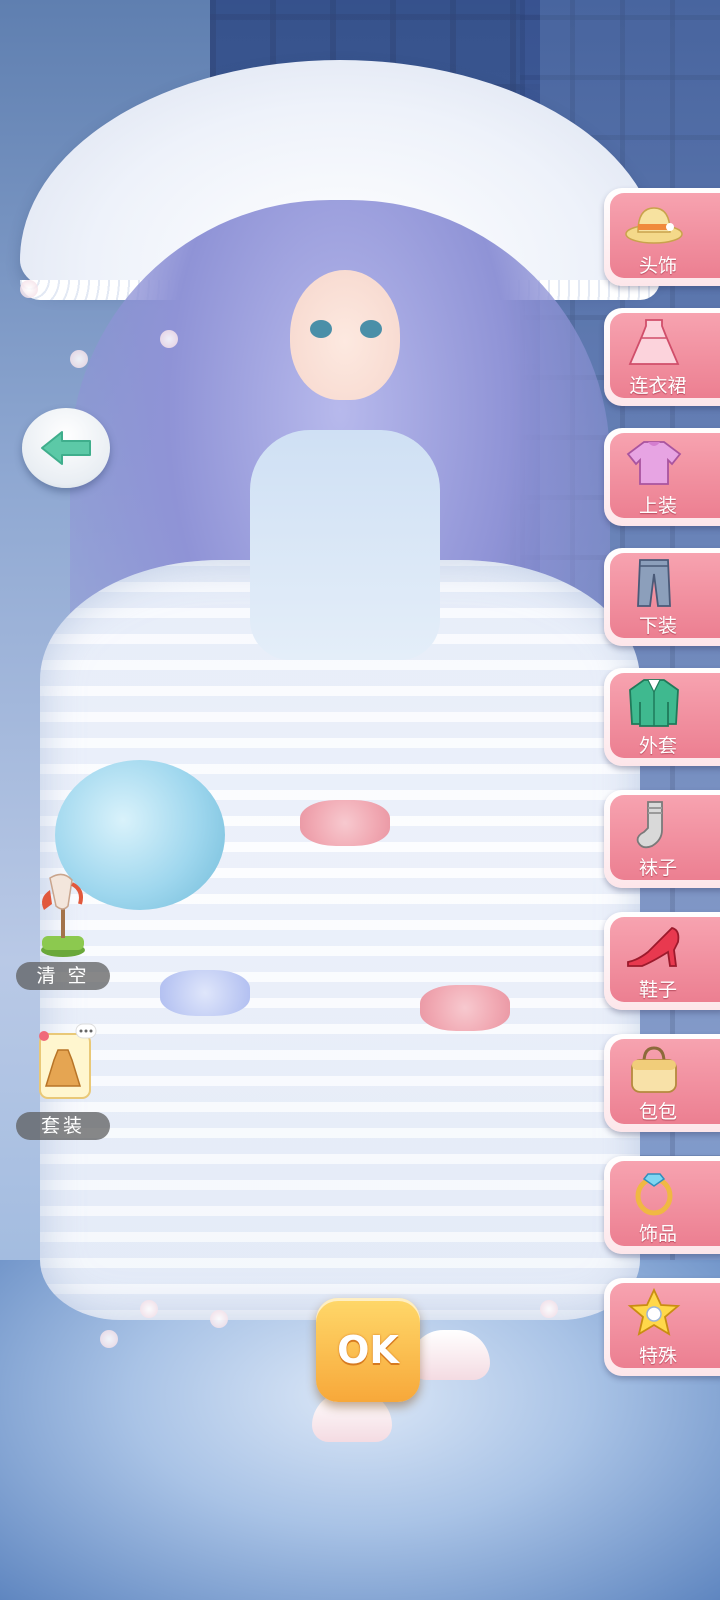  Describe the element at coordinates (657, 746) in the screenshot. I see `category-label: 外套` at that location.